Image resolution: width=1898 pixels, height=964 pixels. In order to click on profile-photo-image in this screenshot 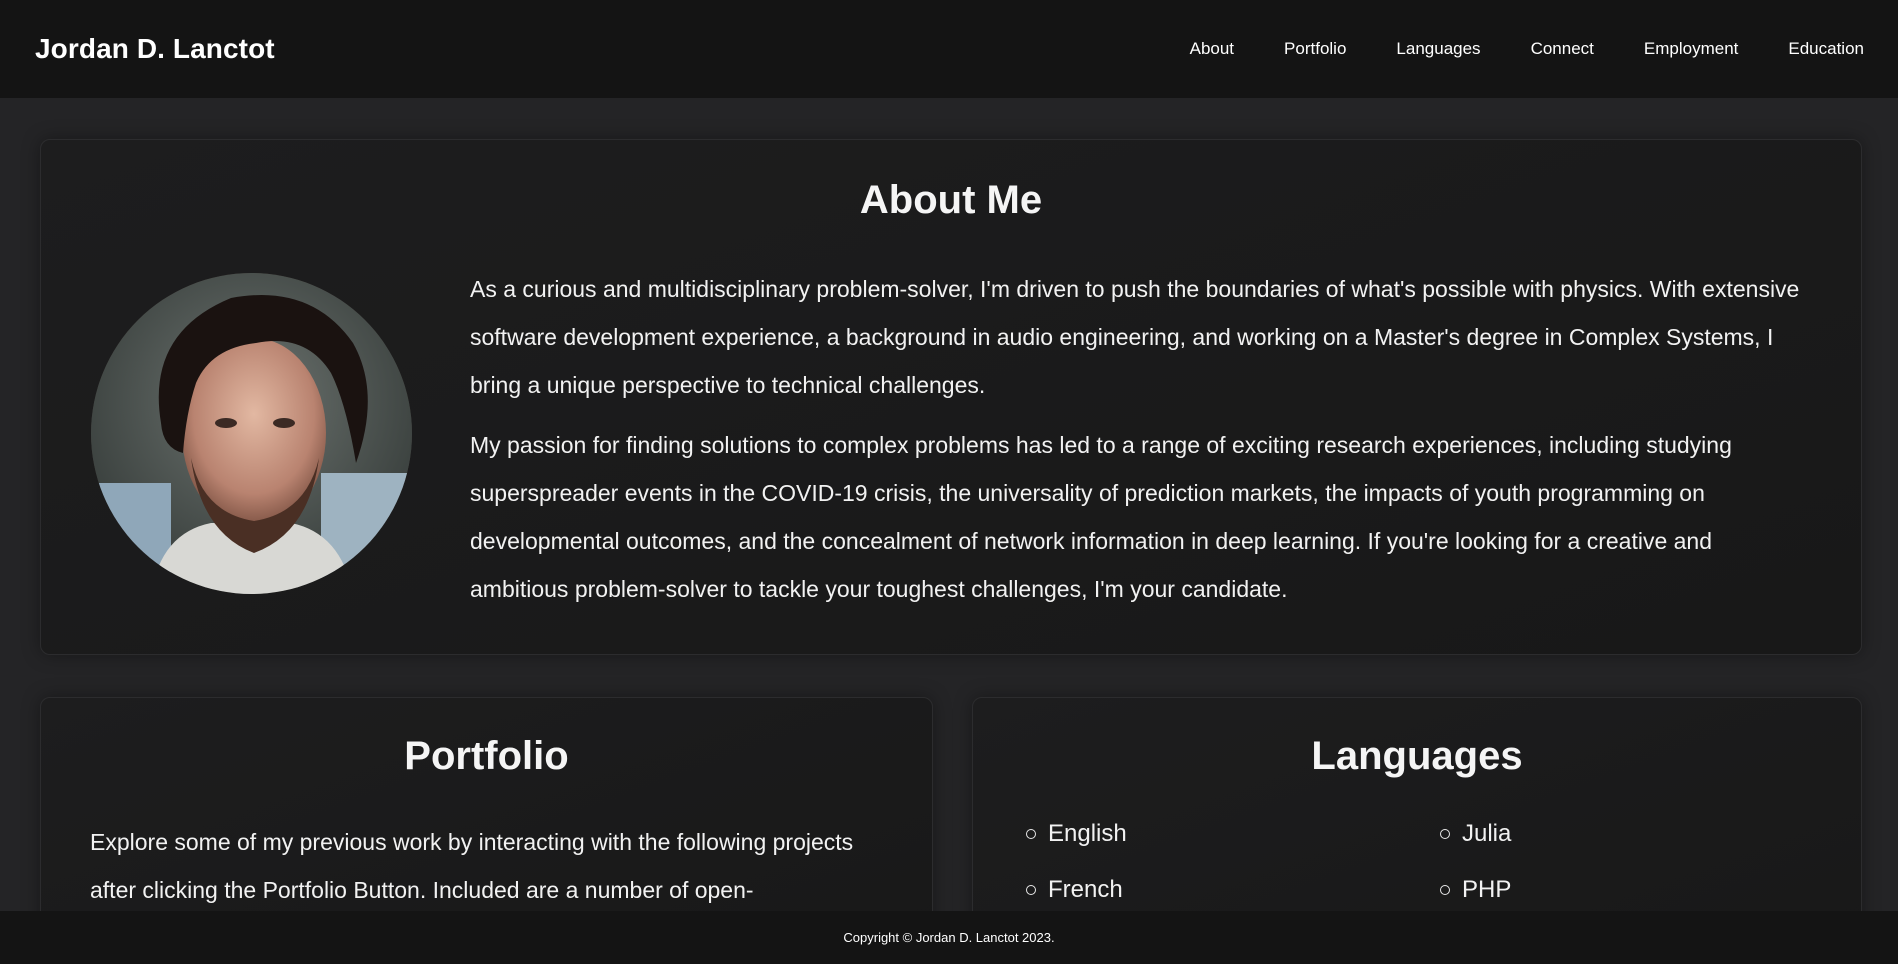, I will do `click(251, 433)`.